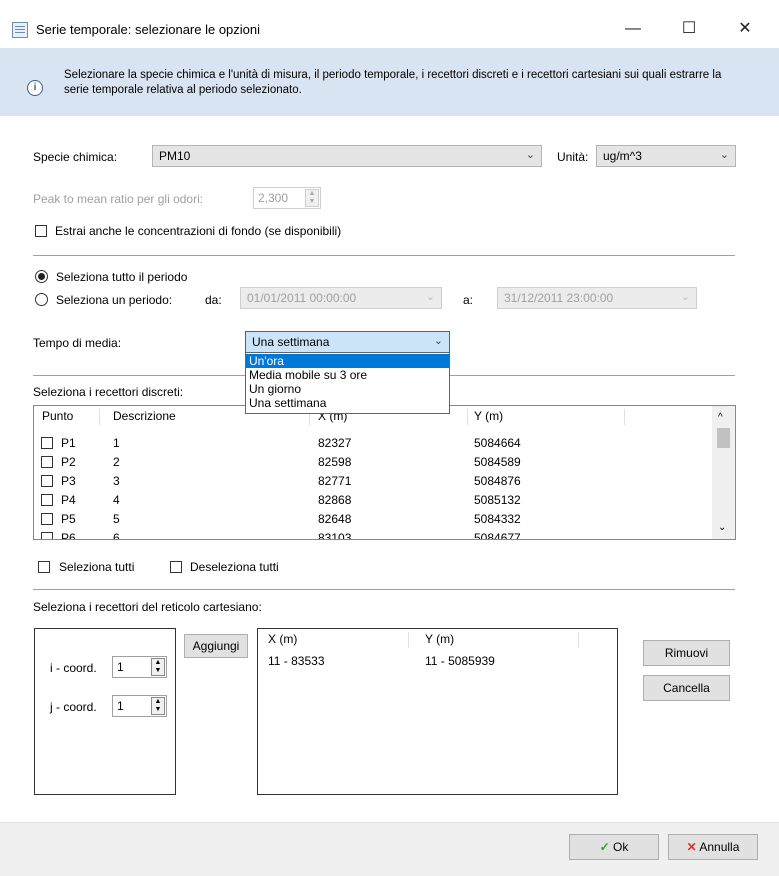  I want to click on cell-x: 82648, so click(335, 519).